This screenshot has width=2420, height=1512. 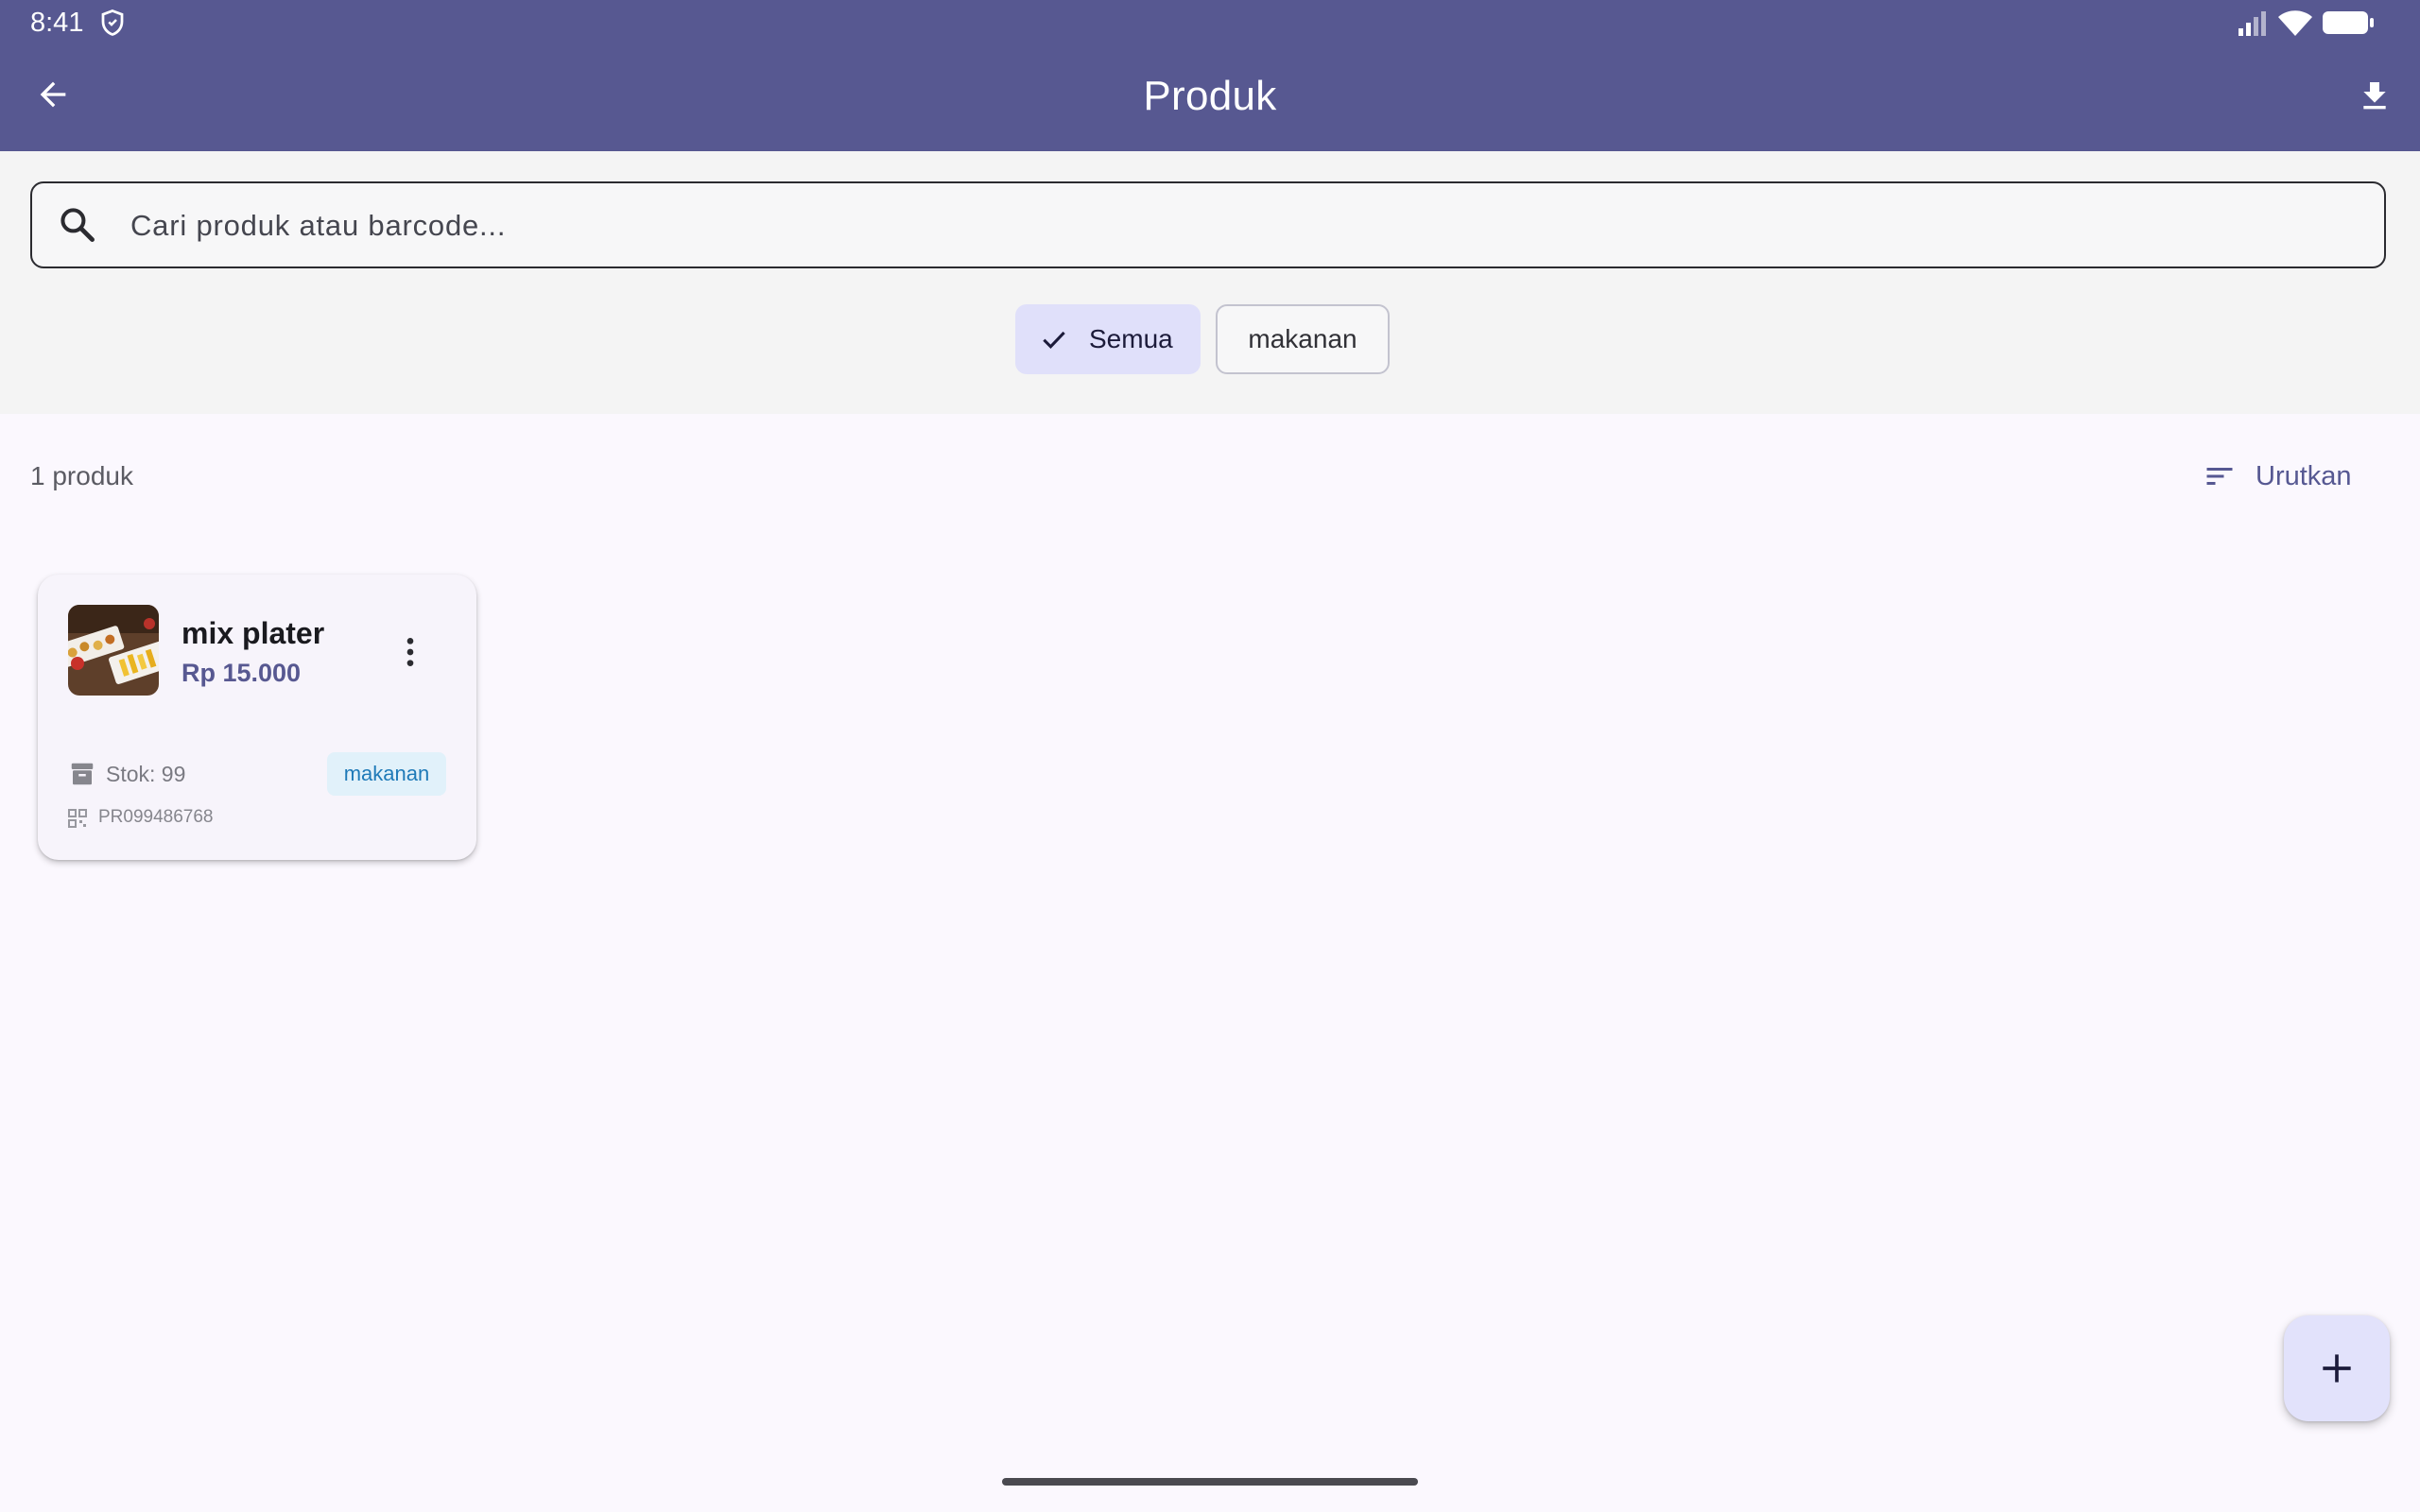 I want to click on top-app-bar: 8:41 Produk, so click(x=1210, y=75).